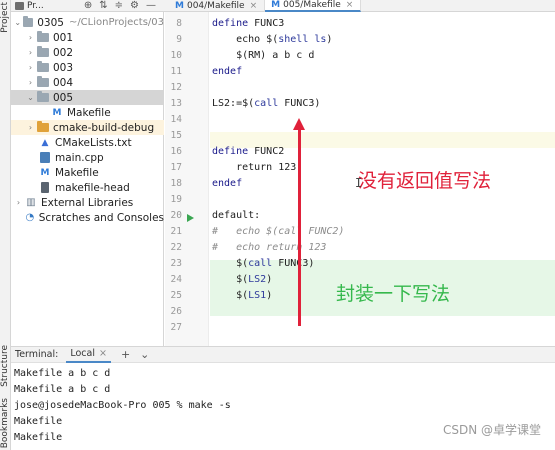 The image size is (555, 450). Describe the element at coordinates (176, 279) in the screenshot. I see `line-number: 24` at that location.